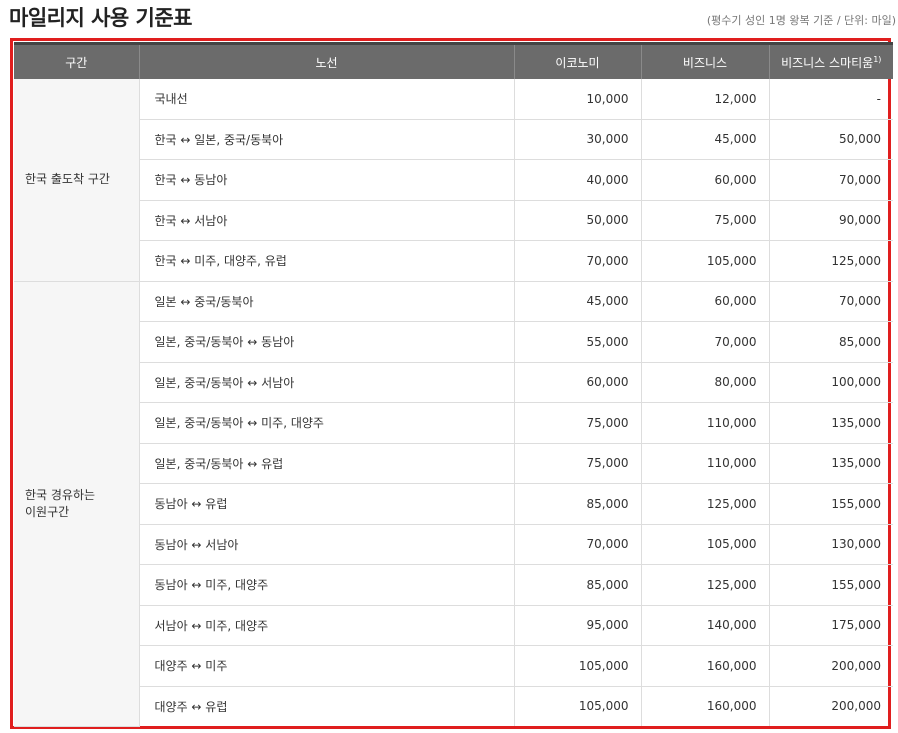  What do you see at coordinates (577, 220) in the screenshot?
I see `economy-cell: 50,000` at bounding box center [577, 220].